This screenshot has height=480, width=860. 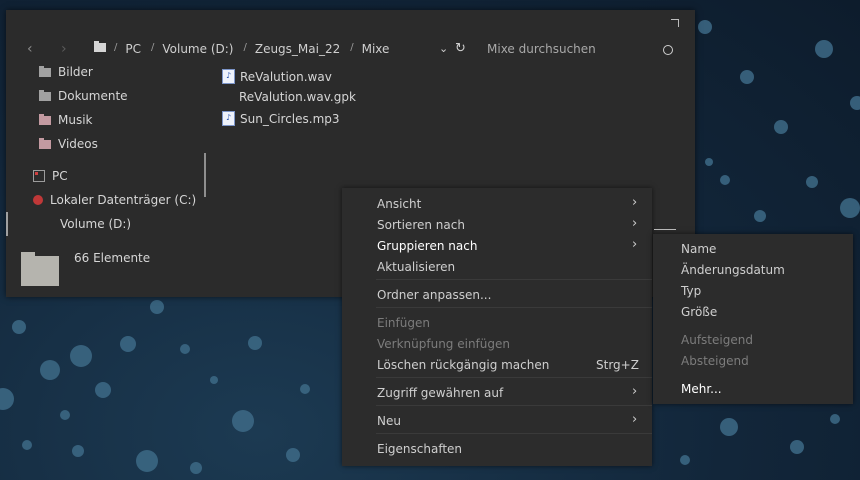 What do you see at coordinates (64, 49) in the screenshot?
I see `forward-button: ›` at bounding box center [64, 49].